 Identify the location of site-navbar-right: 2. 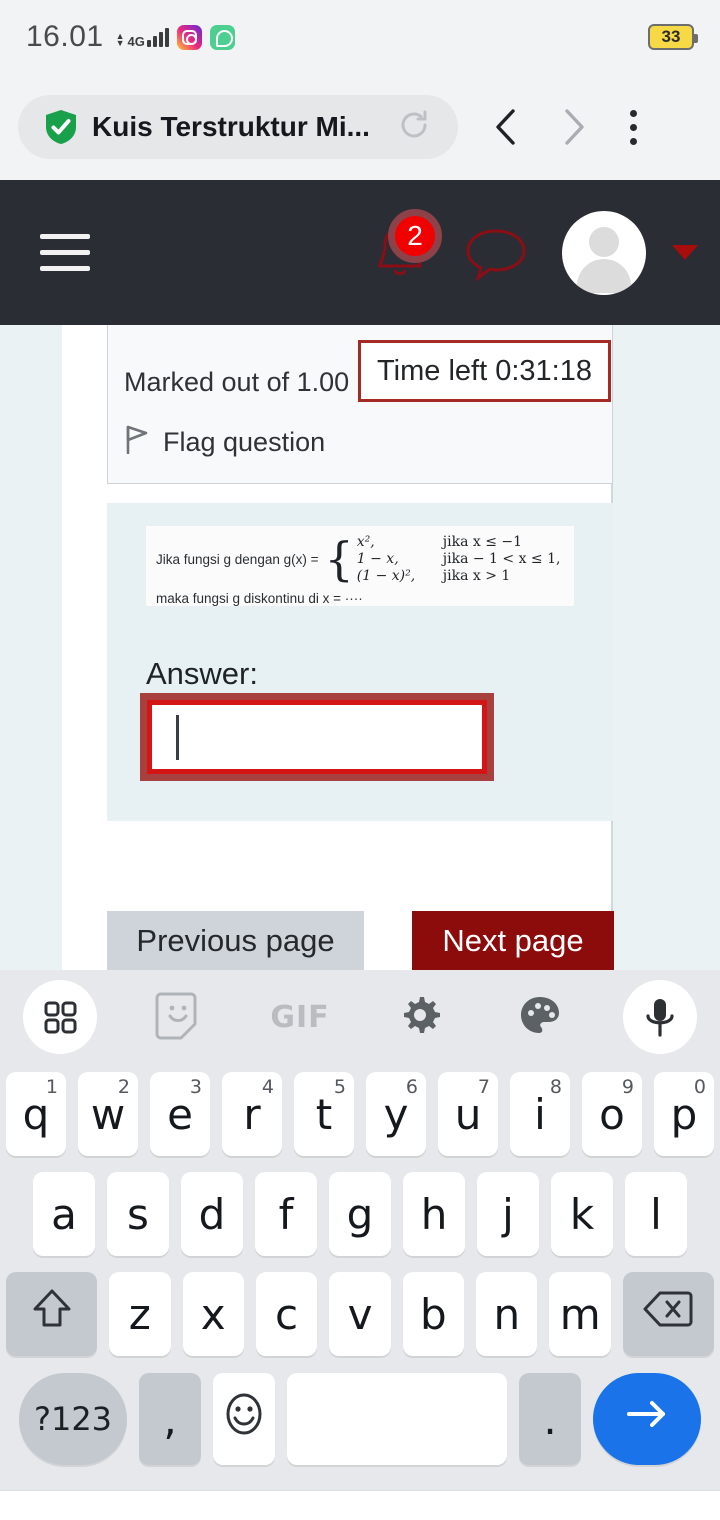
(542, 251).